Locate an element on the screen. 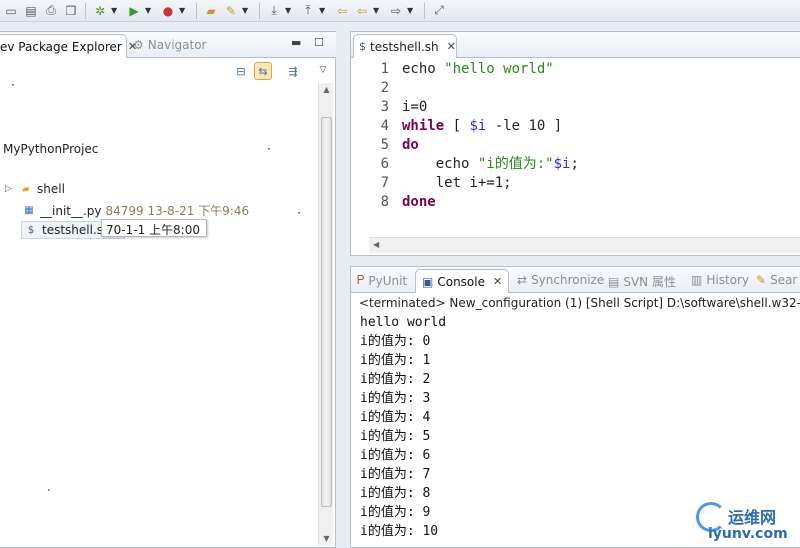  console-icon: ▣ is located at coordinates (428, 281).